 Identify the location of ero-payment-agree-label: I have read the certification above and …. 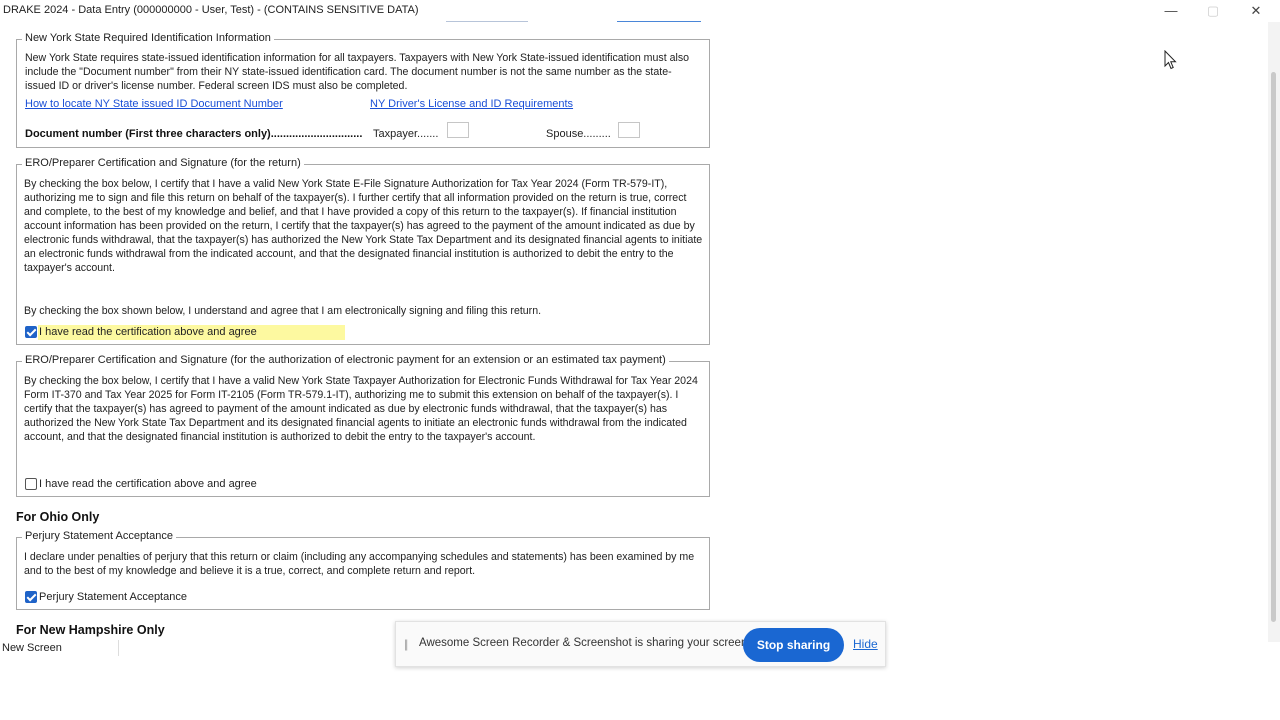
(148, 484).